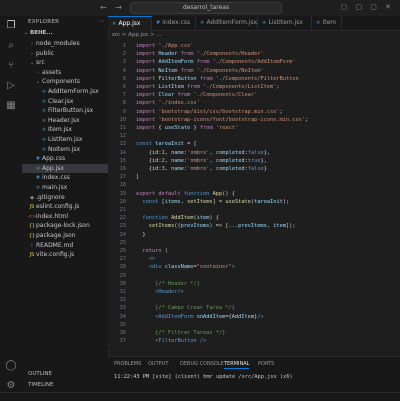  I want to click on tree-item: # index.css, so click(71, 177).